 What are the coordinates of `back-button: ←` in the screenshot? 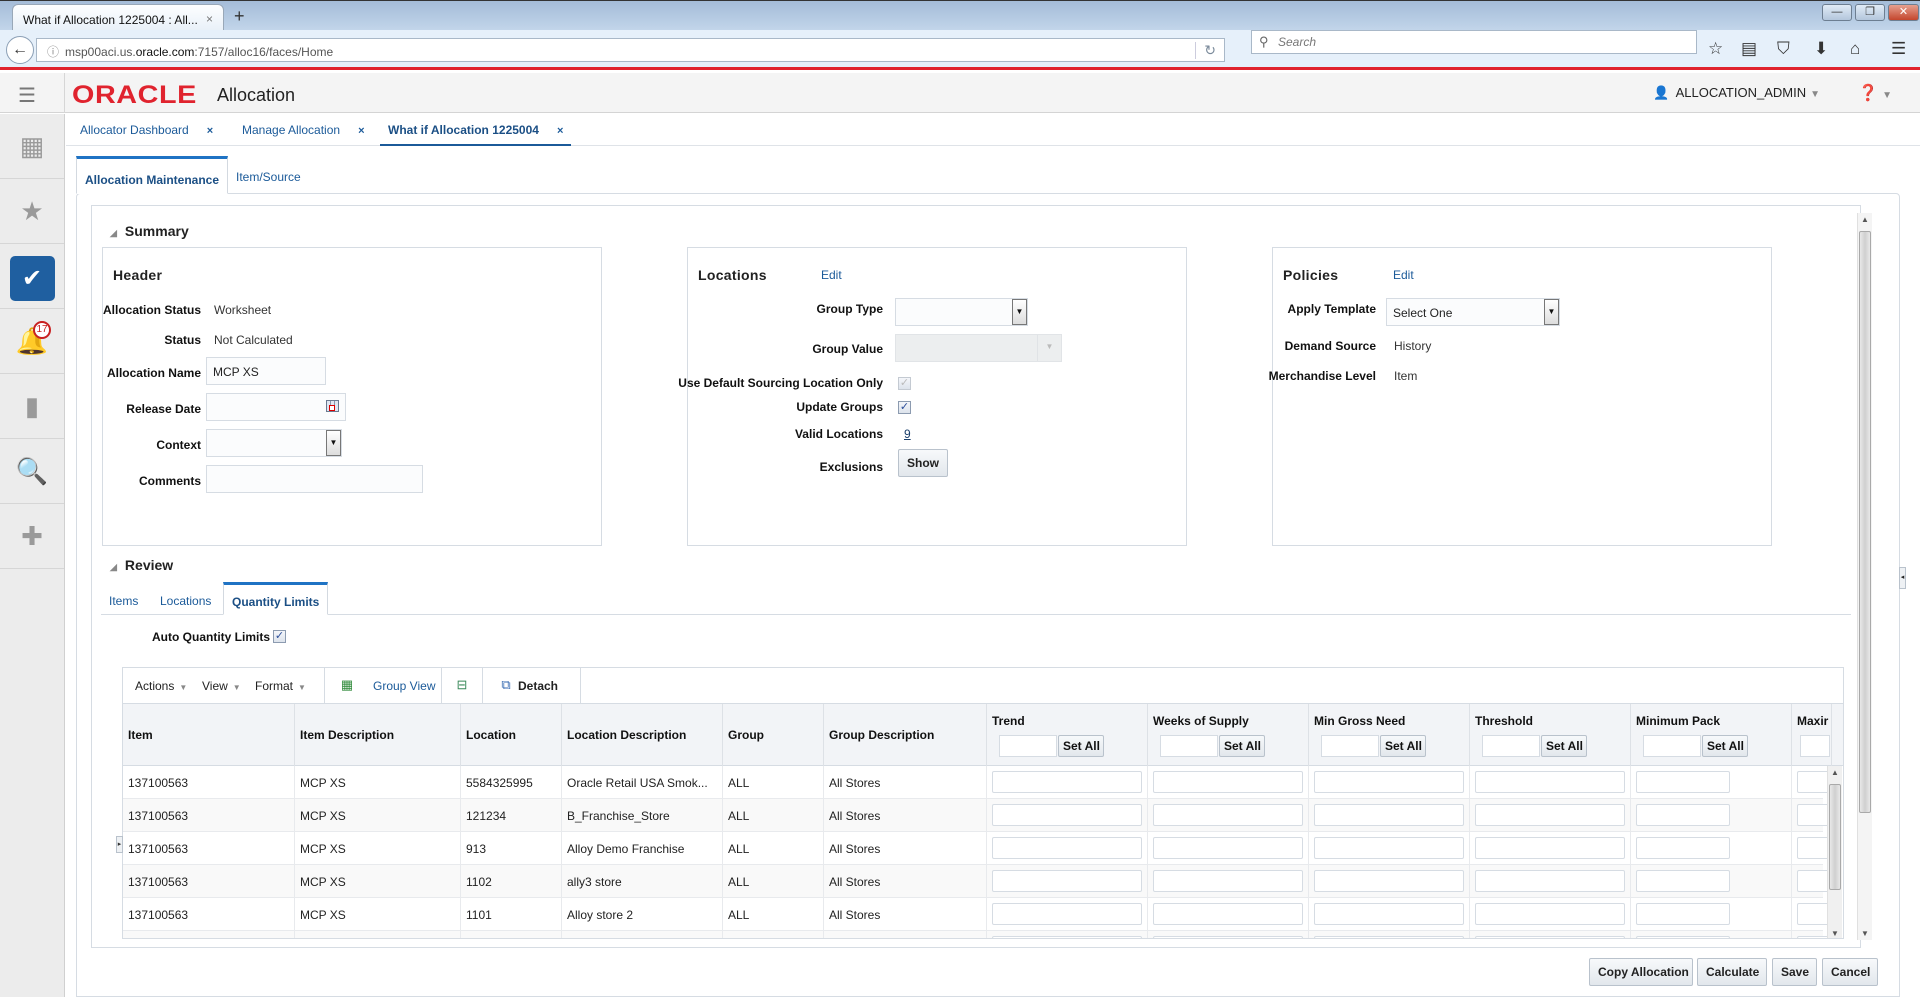 It's located at (20, 50).